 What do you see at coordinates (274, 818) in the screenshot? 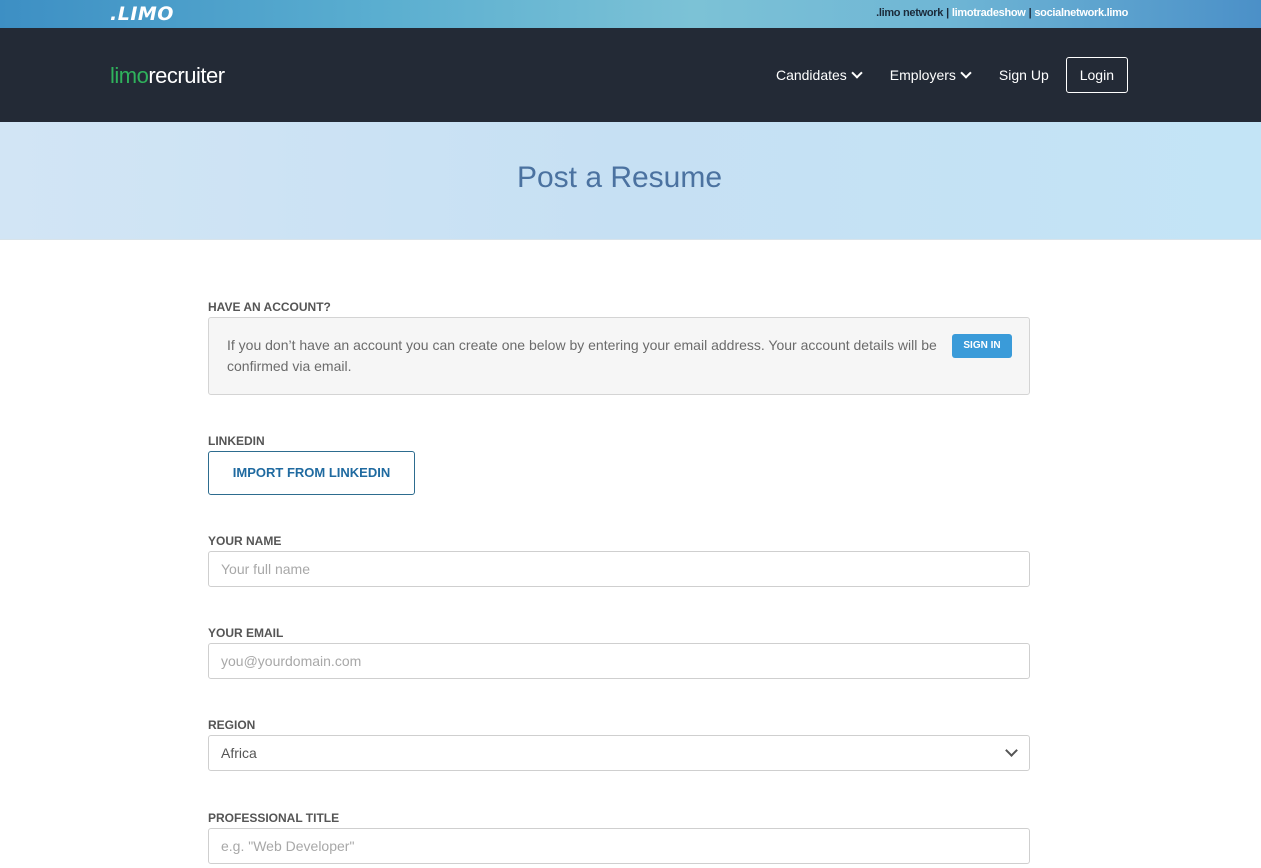
I see `professional-title-label: PROFESSIONAL TITLE` at bounding box center [274, 818].